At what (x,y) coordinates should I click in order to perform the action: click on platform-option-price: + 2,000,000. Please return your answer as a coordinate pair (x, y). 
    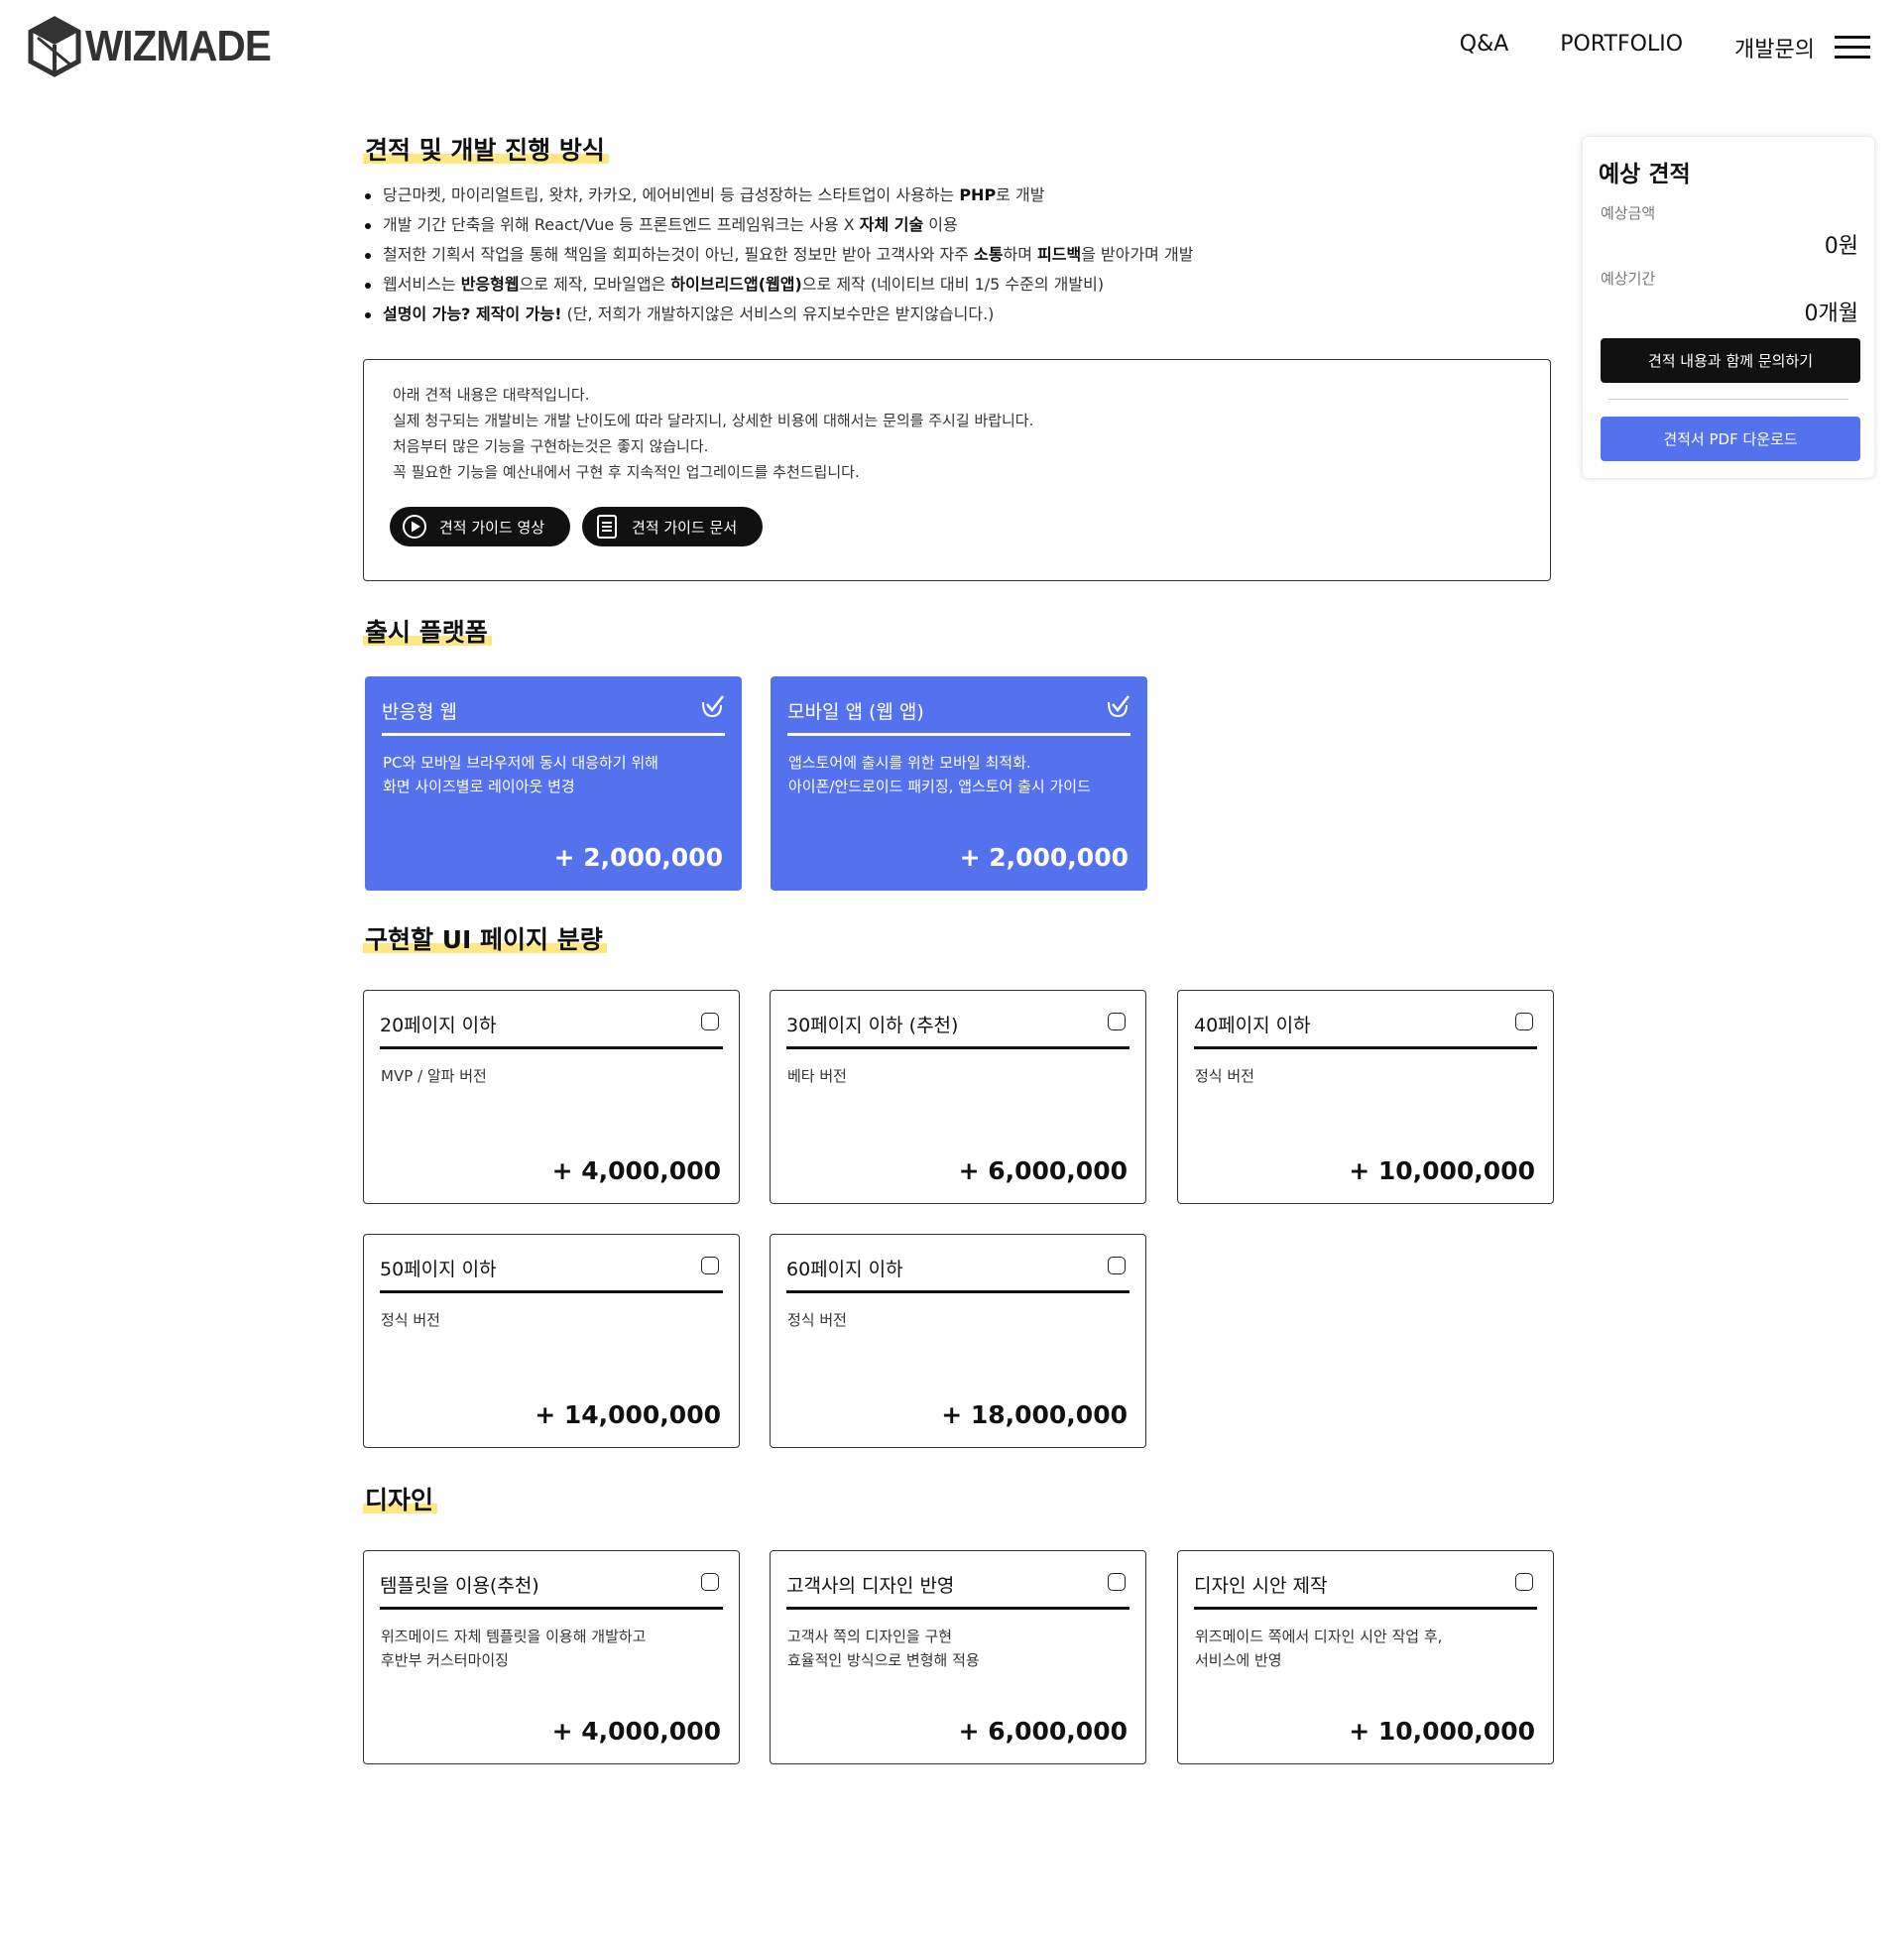
    Looking at the image, I should click on (638, 857).